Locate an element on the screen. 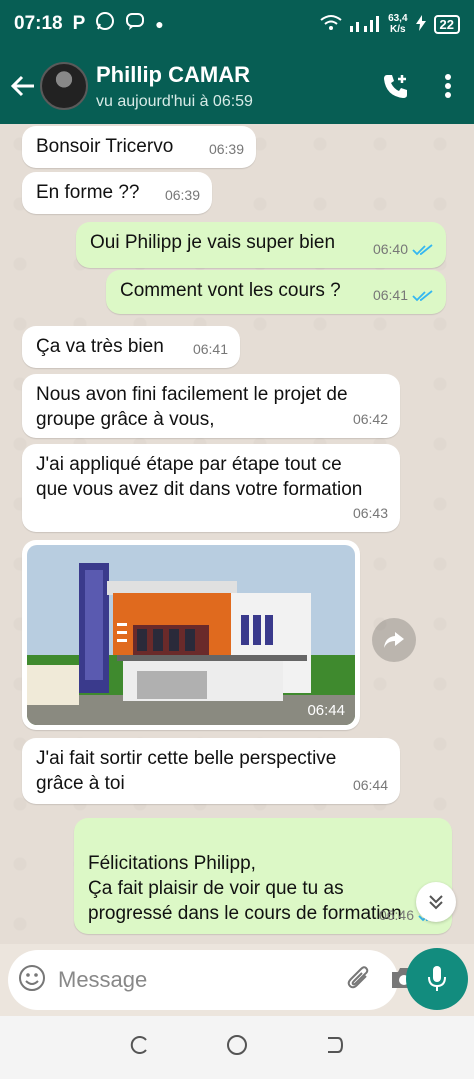 The height and width of the screenshot is (1079, 474). status-bar: 07:18 P ● 63,4 K/s 22 is located at coordinates (237, 24).